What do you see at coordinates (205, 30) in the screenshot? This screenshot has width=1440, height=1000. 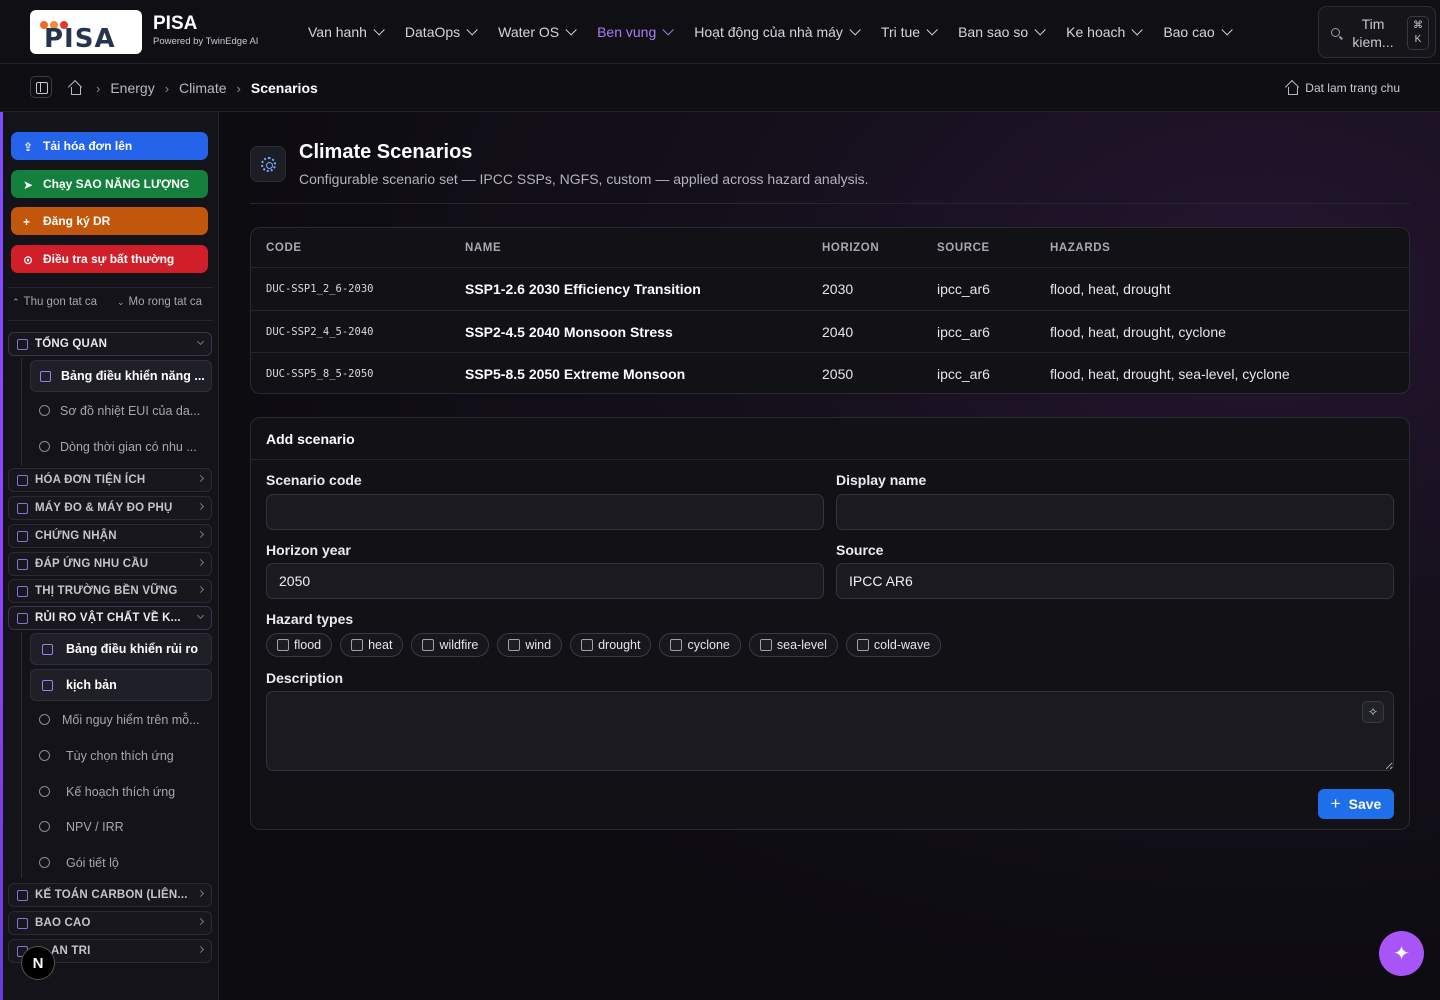 I see `brand: PISA Powered by TwinEdge AI` at bounding box center [205, 30].